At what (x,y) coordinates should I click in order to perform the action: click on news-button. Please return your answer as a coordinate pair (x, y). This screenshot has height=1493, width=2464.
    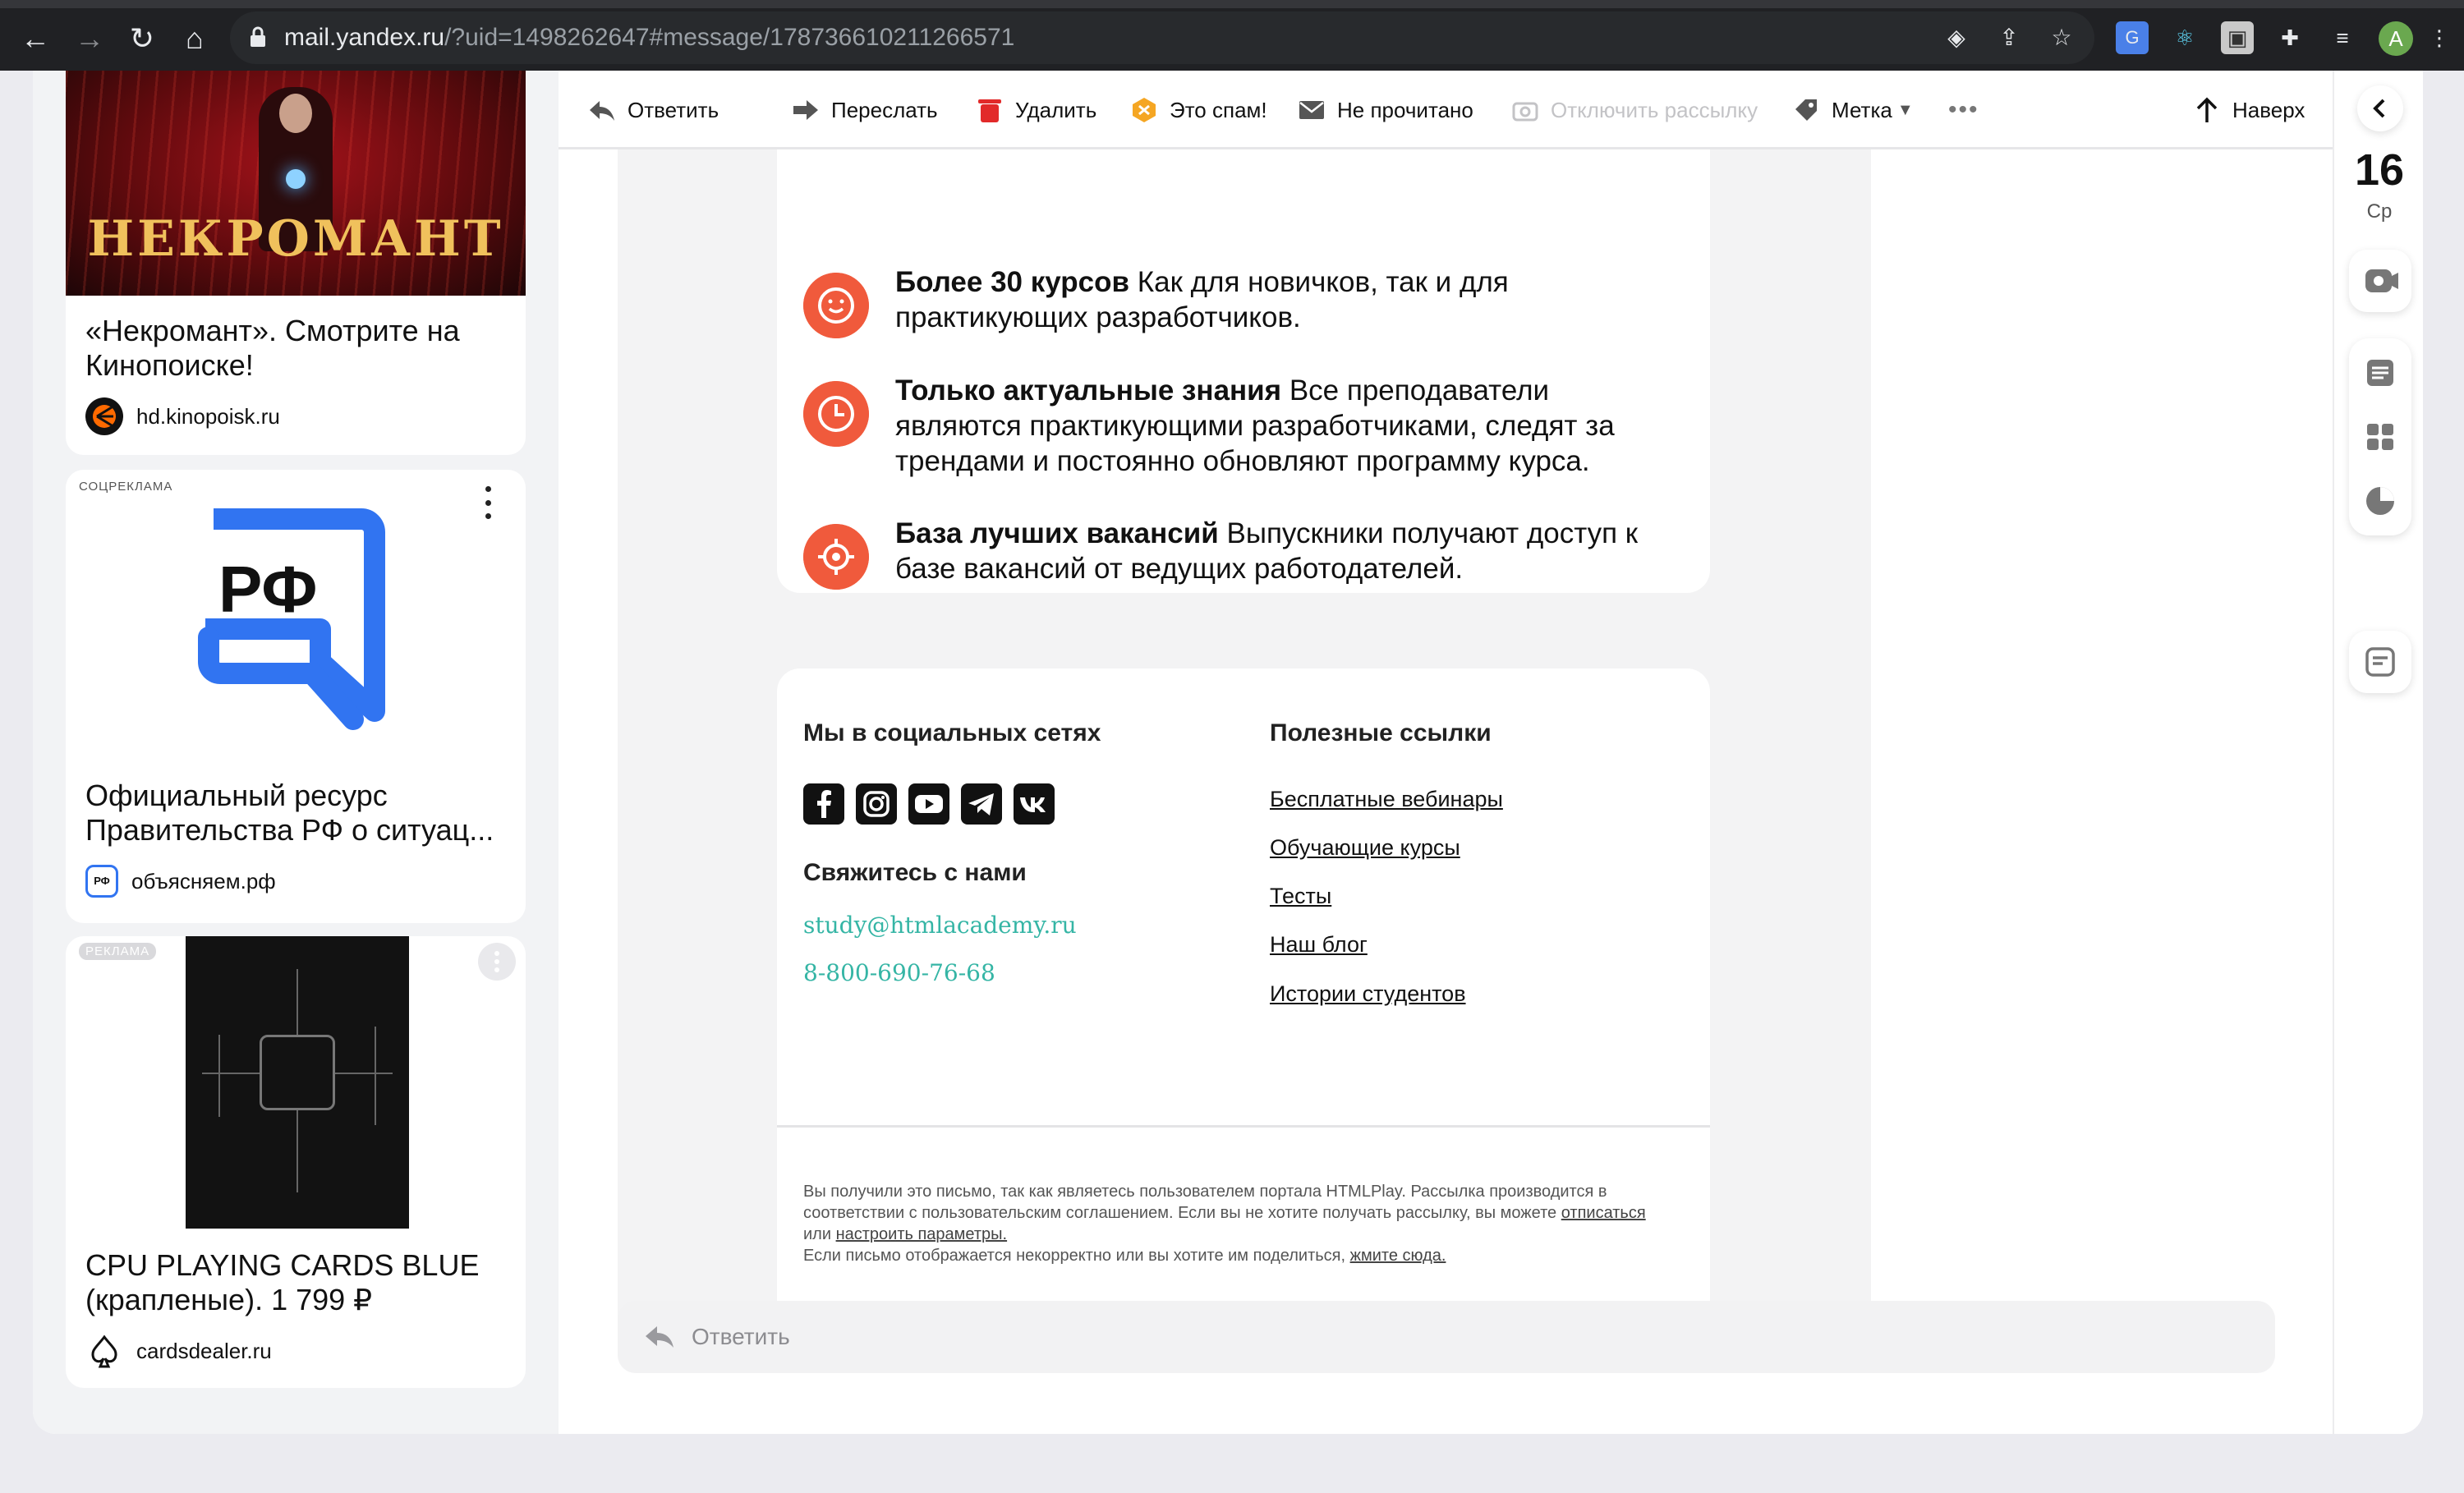
    Looking at the image, I should click on (2380, 662).